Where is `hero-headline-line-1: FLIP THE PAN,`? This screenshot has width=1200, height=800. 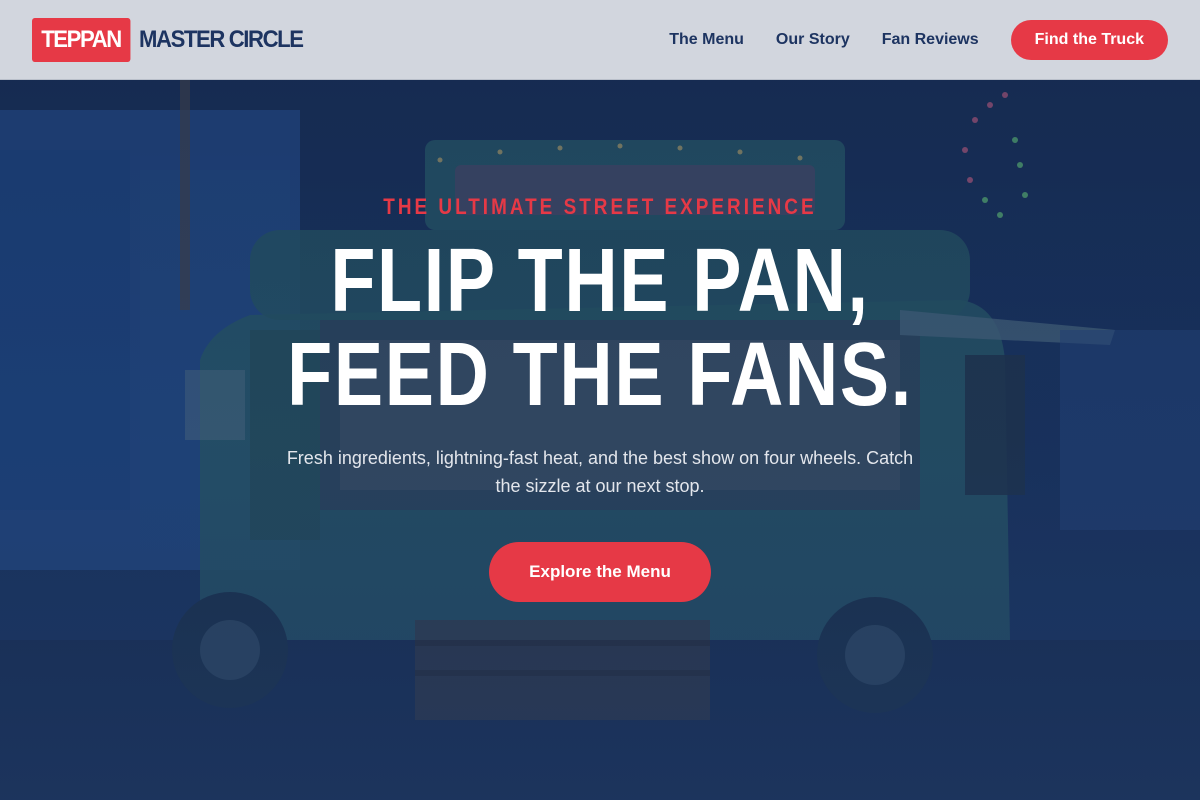 hero-headline-line-1: FLIP THE PAN, is located at coordinates (600, 281).